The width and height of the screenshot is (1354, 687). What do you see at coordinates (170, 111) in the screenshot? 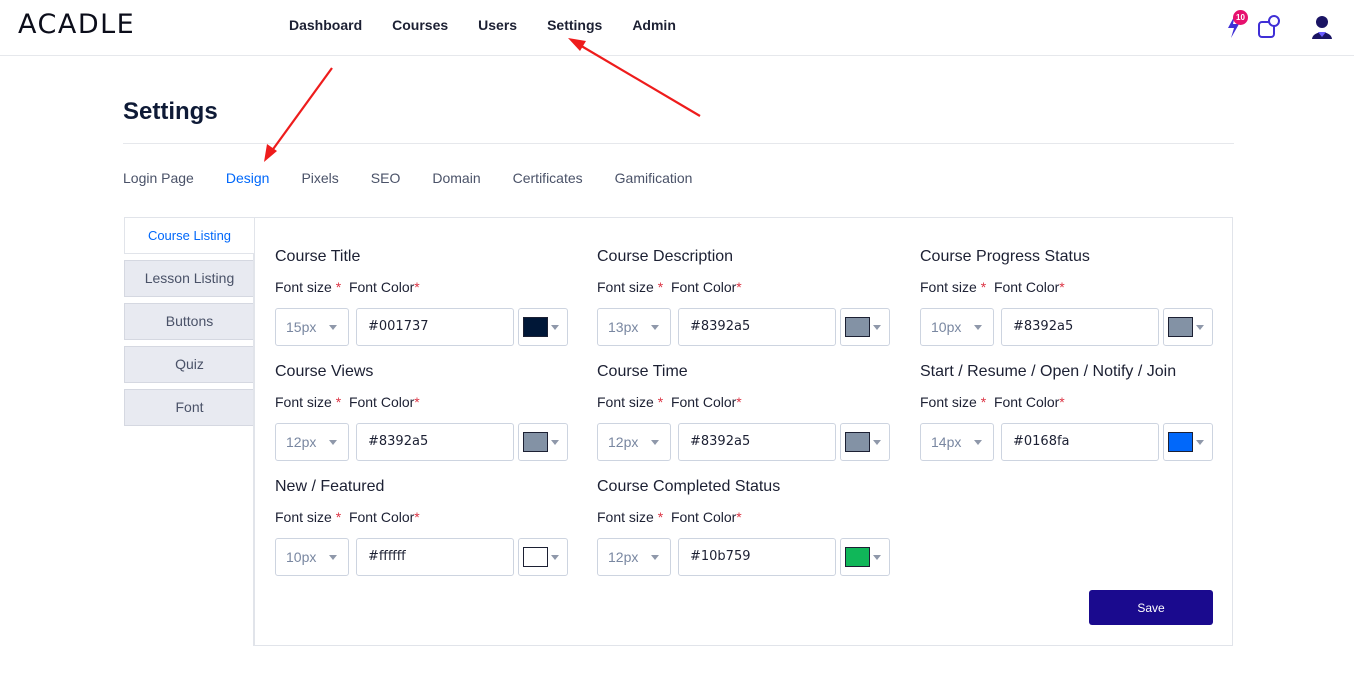
I see `page-title: Settings` at bounding box center [170, 111].